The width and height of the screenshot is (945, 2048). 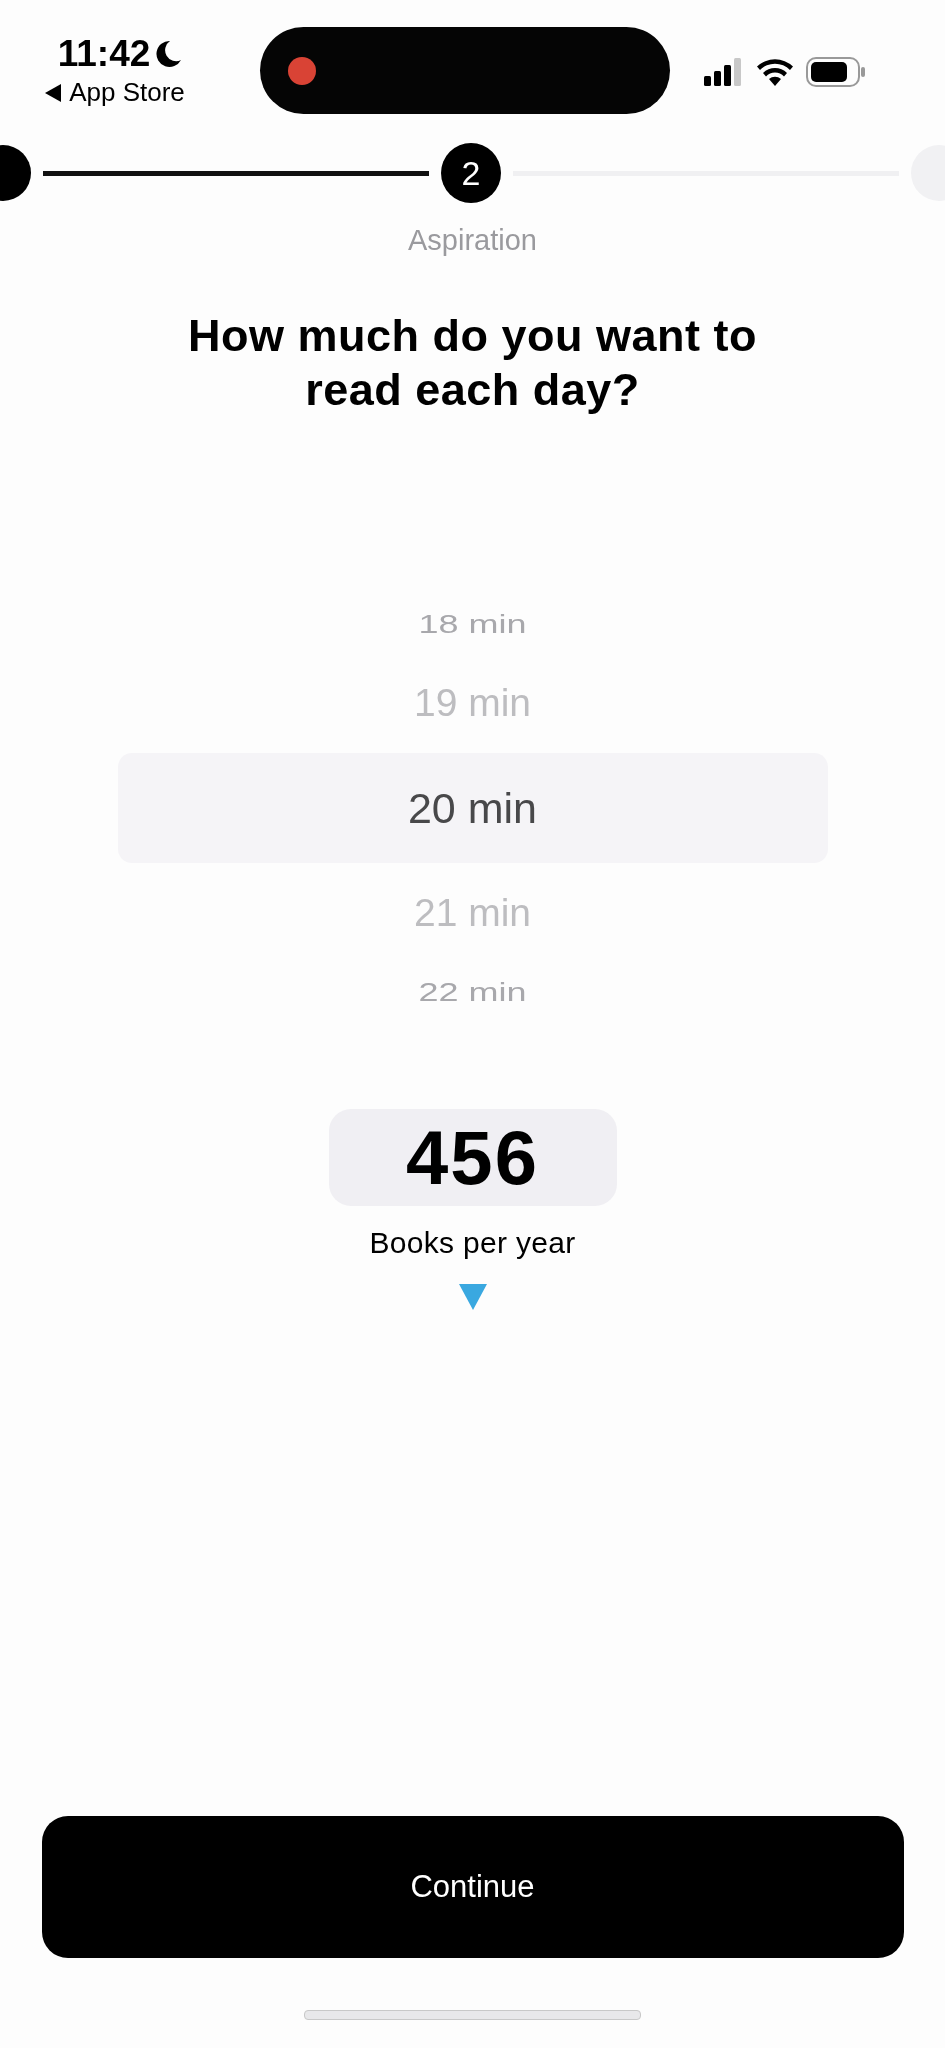 I want to click on moon-icon, so click(x=169, y=54).